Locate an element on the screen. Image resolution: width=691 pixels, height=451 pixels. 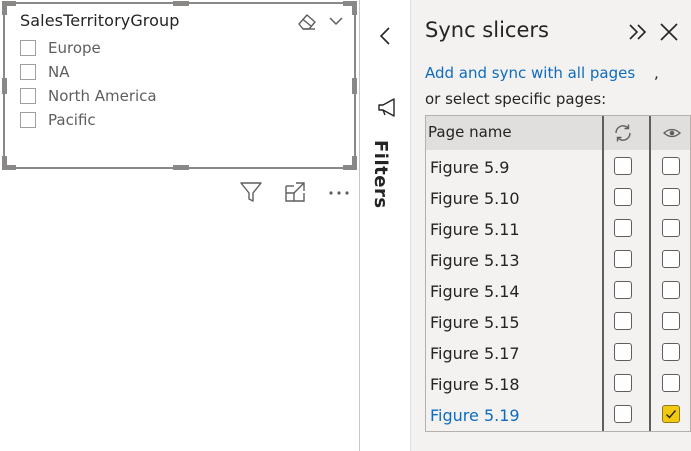
table-row: Figure 5.9 is located at coordinates (558, 167).